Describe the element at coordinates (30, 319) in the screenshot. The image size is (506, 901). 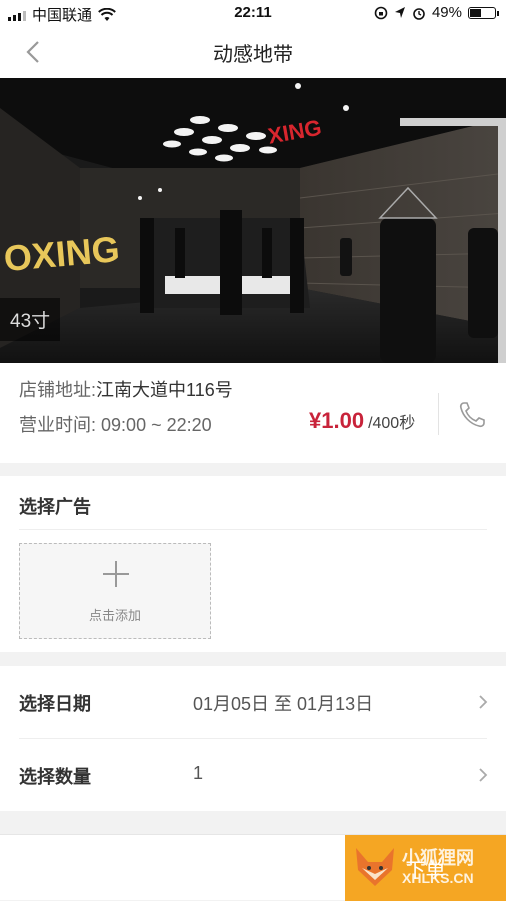
I see `screen-size-badge: 43寸` at that location.